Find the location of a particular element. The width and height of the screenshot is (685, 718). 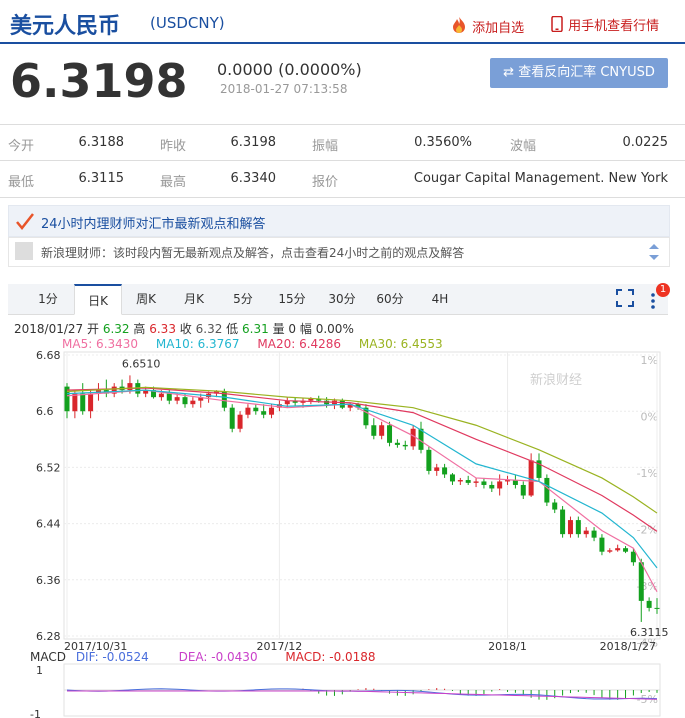

y-tick-label: 6.68 is located at coordinates (48, 355).